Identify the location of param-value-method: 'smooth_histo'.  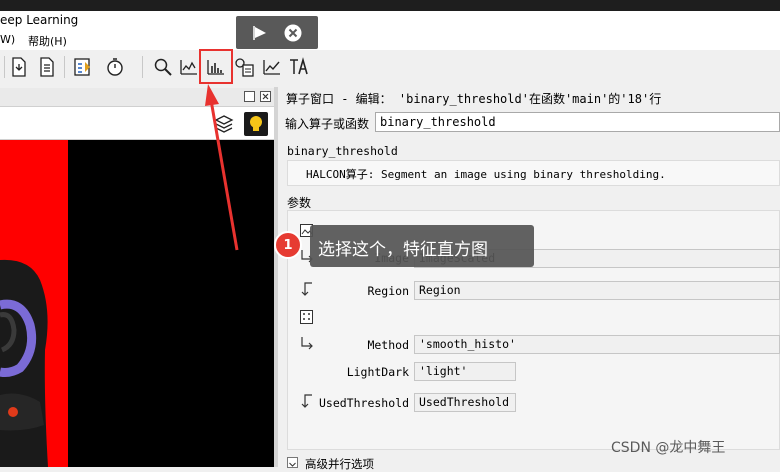
(597, 344).